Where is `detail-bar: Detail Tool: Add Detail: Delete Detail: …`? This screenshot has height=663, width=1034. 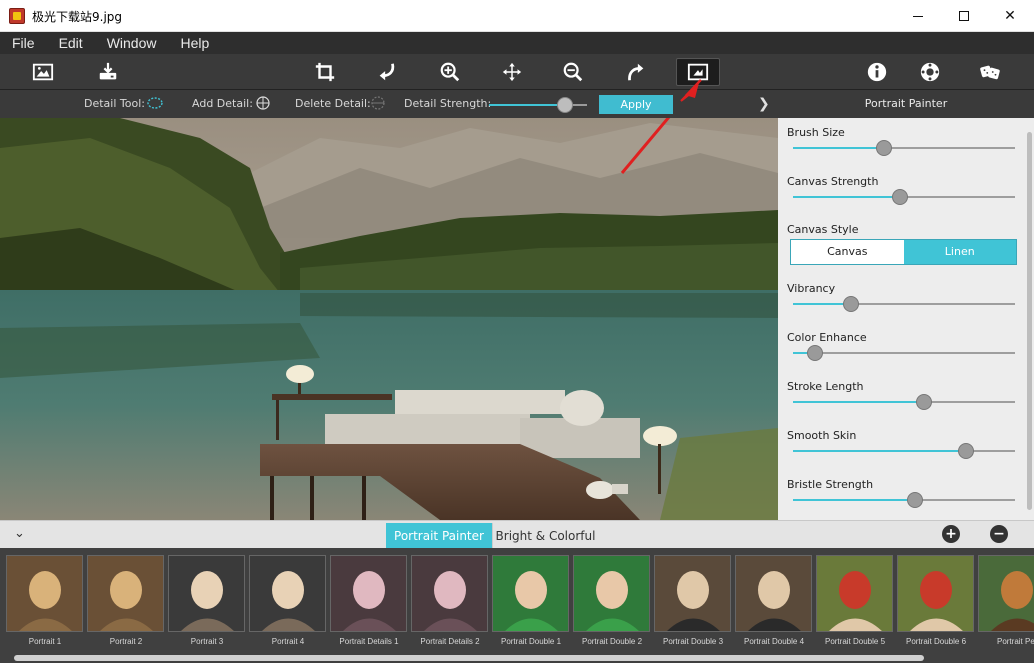
detail-bar: Detail Tool: Add Detail: Delete Detail: … is located at coordinates (389, 104).